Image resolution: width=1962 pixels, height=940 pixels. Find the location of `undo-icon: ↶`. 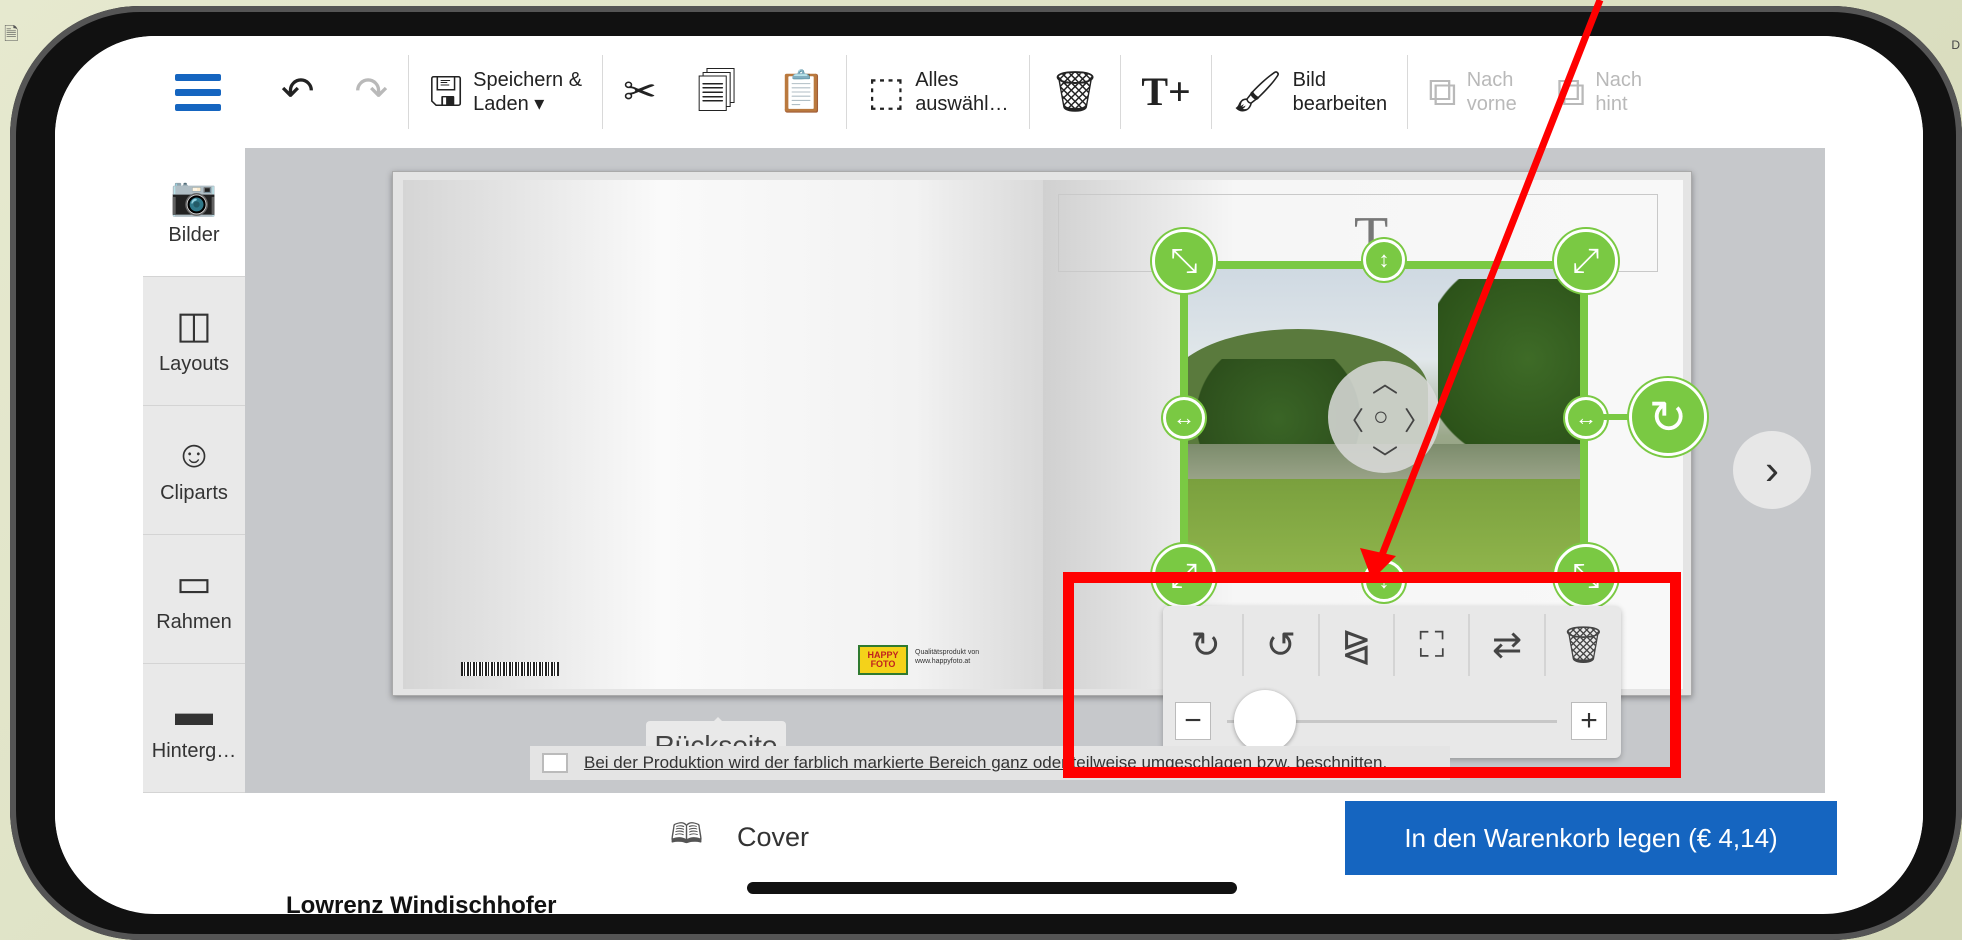

undo-icon: ↶ is located at coordinates (298, 92).